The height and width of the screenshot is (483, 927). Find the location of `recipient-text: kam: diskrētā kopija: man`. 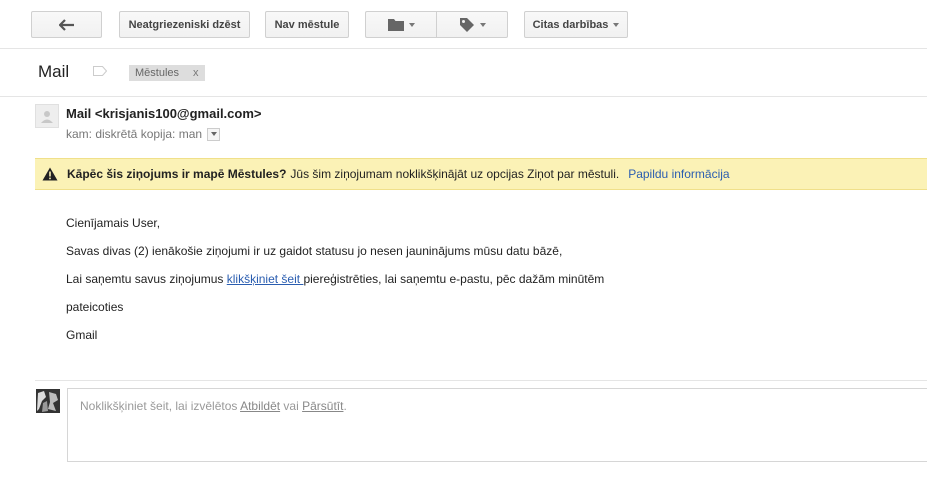

recipient-text: kam: diskrētā kopija: man is located at coordinates (134, 134).